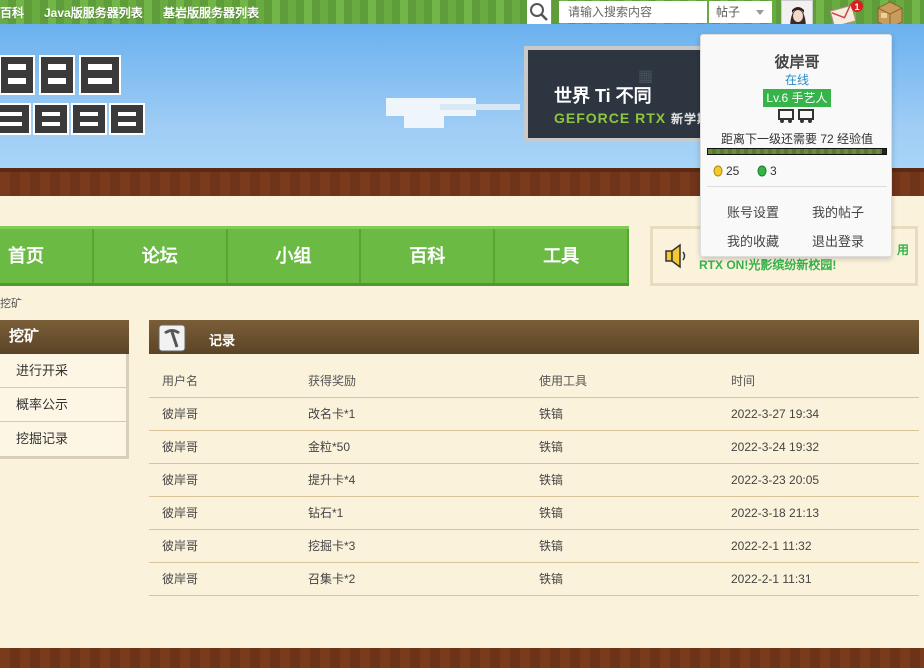  Describe the element at coordinates (856, 7) in the screenshot. I see `notification-badge-count: 1` at that location.